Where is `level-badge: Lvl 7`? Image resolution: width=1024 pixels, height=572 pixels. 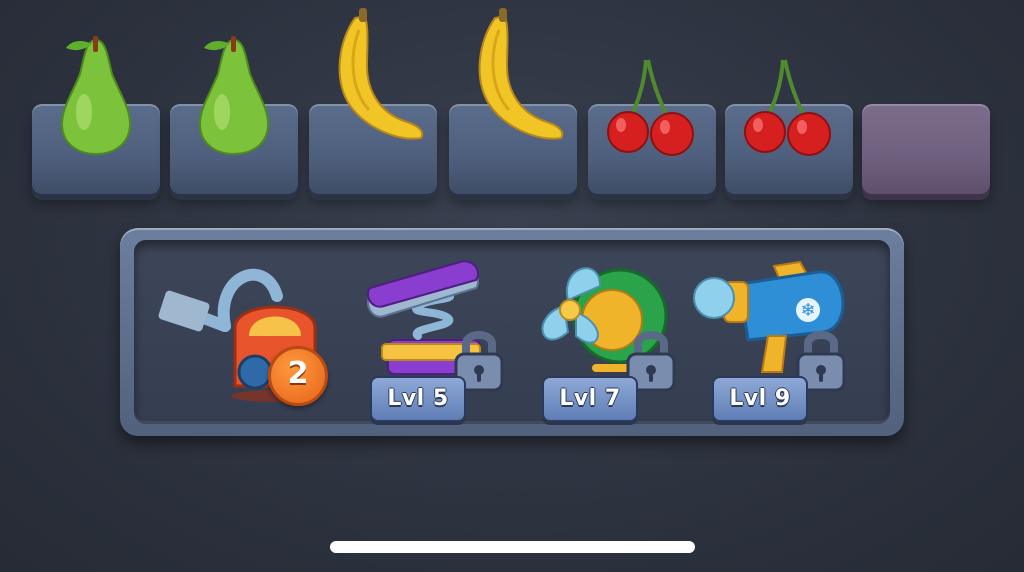
level-badge: Lvl 7 is located at coordinates (590, 399).